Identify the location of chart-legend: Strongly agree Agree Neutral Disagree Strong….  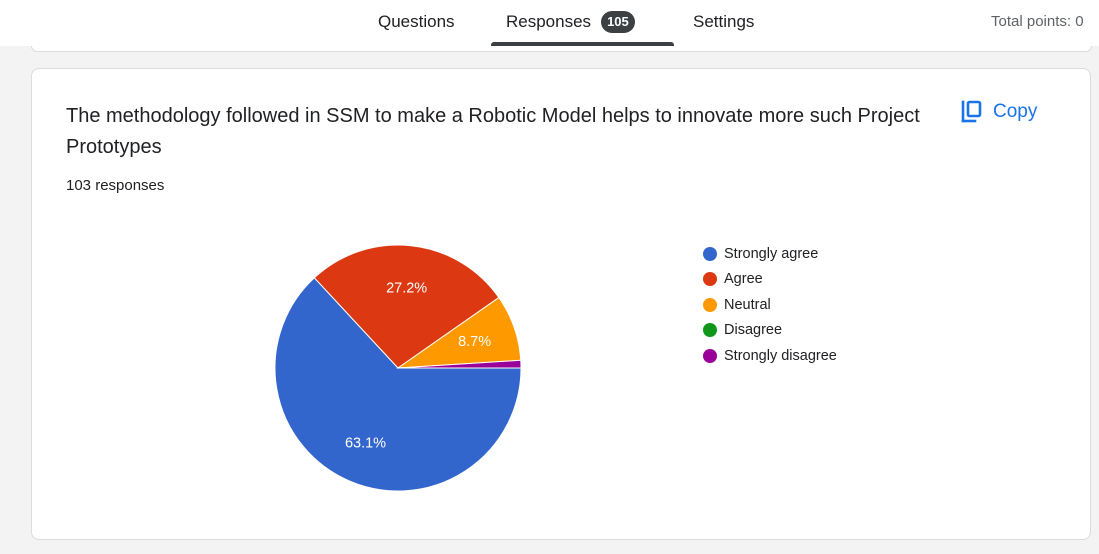
(770, 305).